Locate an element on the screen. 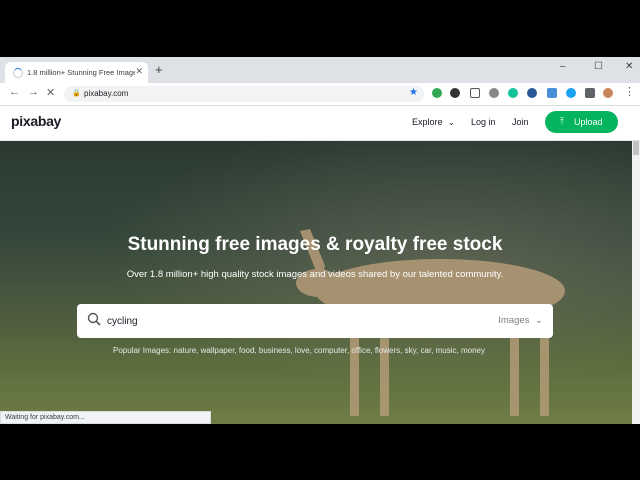 The height and width of the screenshot is (480, 640). explore-menu: Explore ⌄ is located at coordinates (433, 122).